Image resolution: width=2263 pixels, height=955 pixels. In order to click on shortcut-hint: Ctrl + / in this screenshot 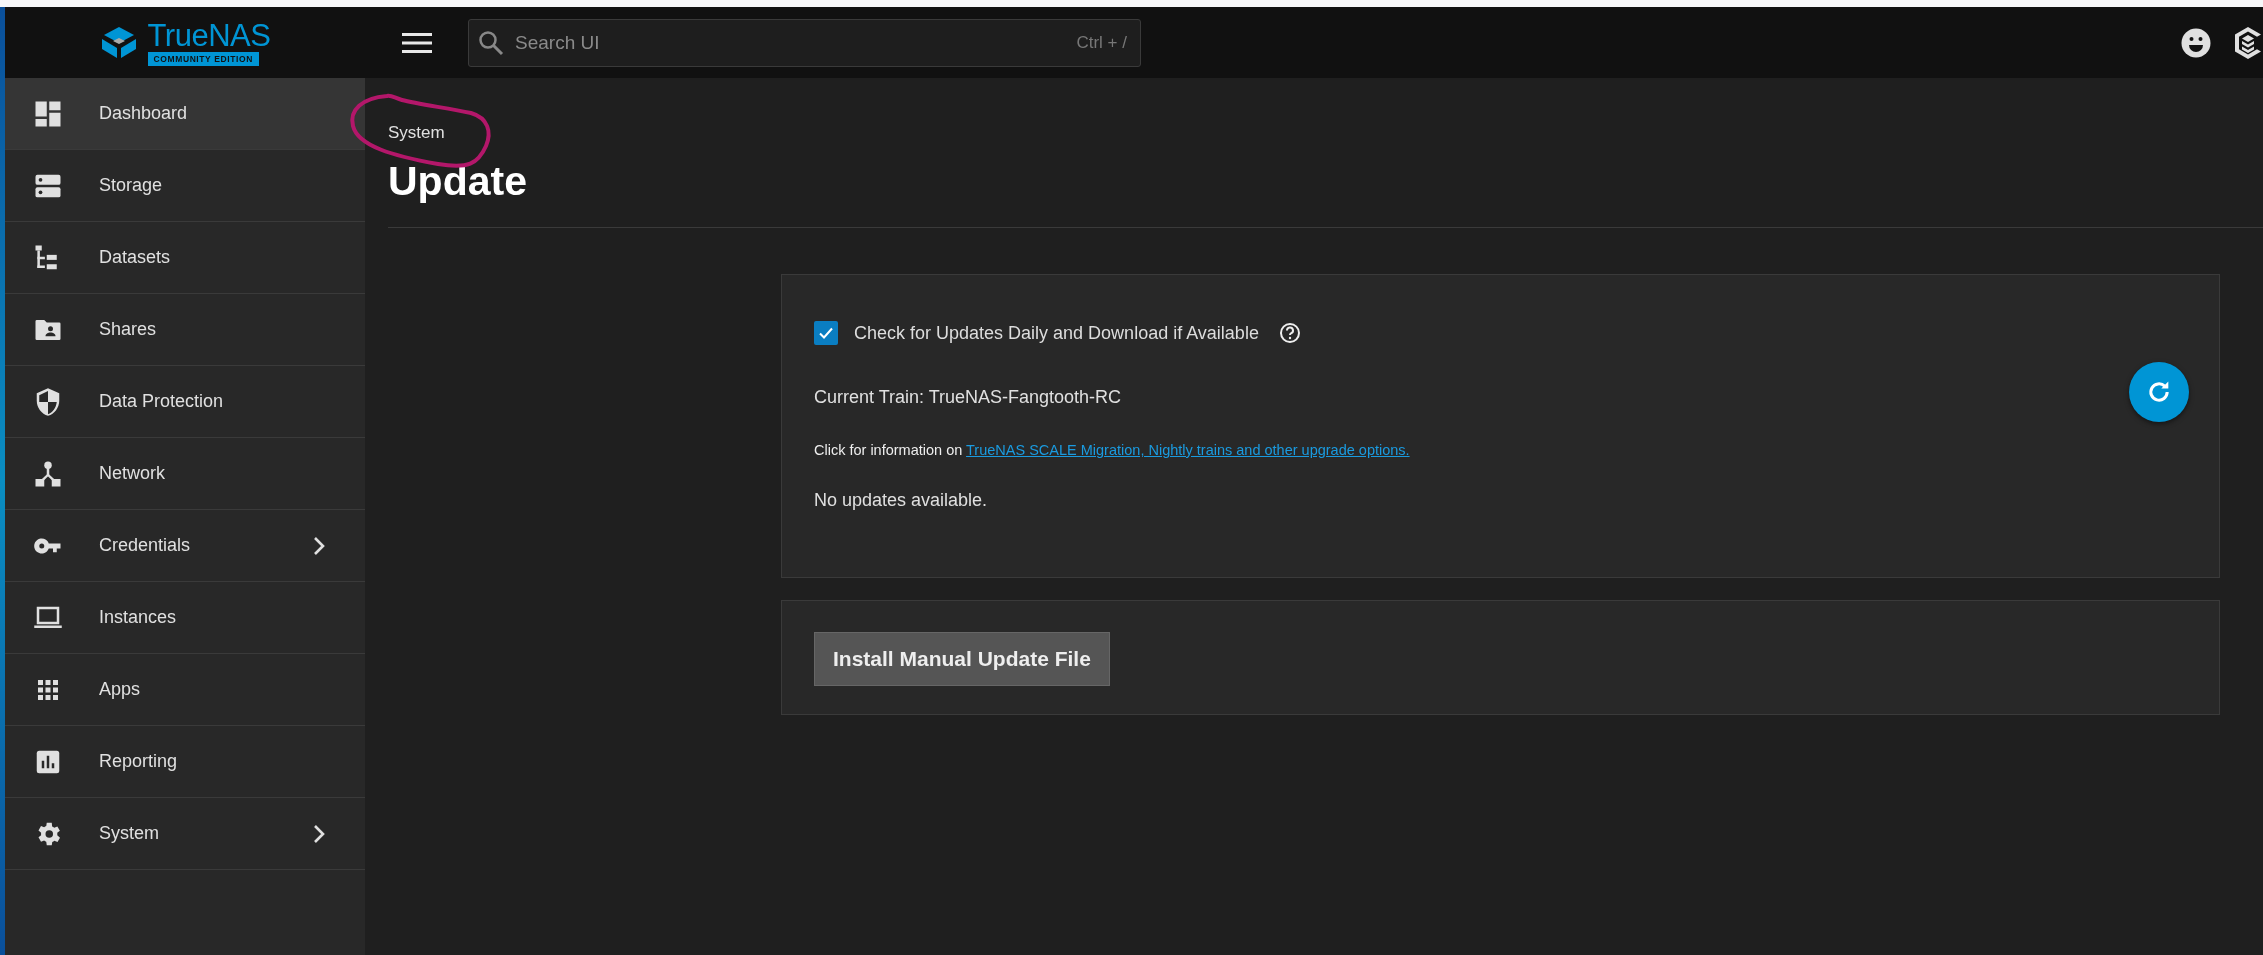, I will do `click(1101, 42)`.